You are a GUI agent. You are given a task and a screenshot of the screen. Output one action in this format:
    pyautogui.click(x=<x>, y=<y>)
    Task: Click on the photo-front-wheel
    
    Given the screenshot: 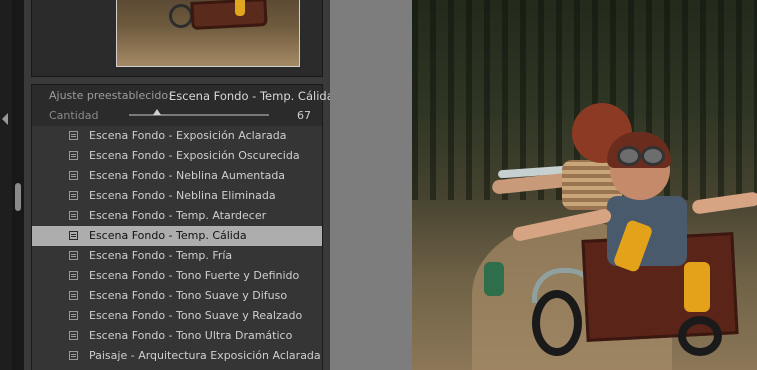 What is the action you would take?
    pyautogui.click(x=557, y=323)
    